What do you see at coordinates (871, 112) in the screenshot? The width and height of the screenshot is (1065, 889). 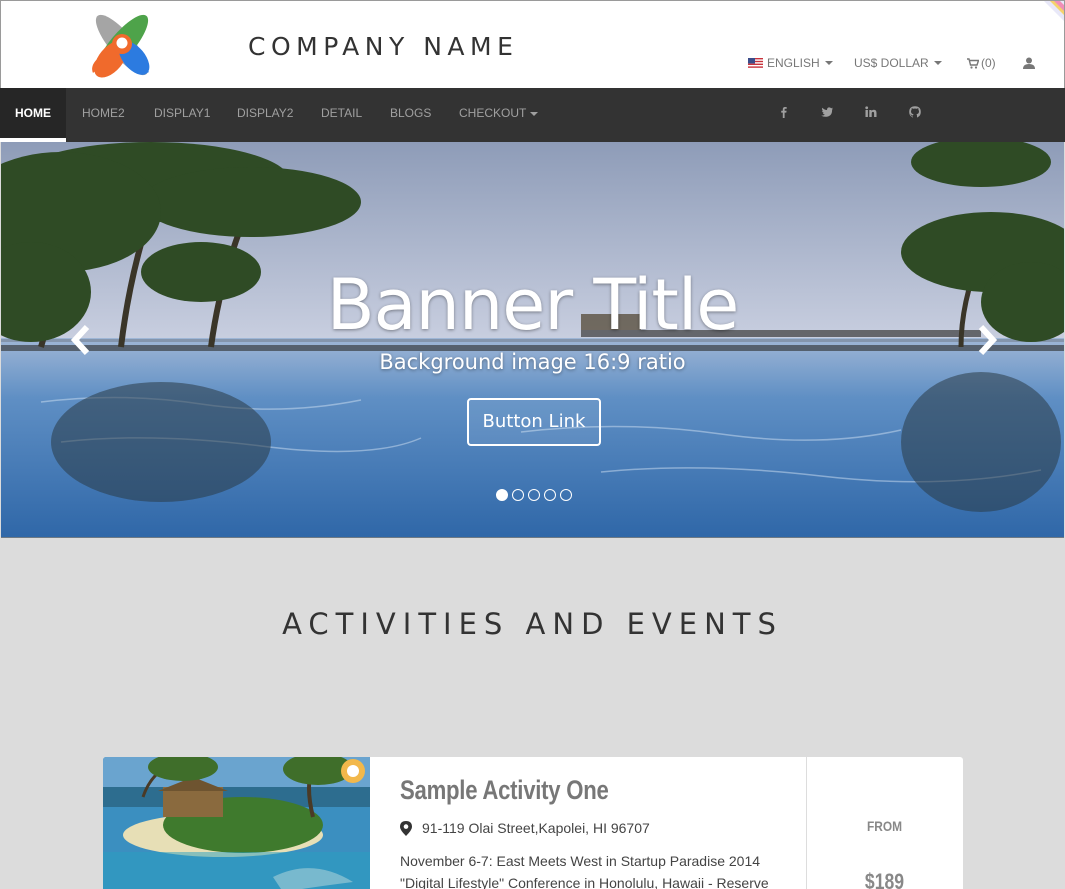 I see `linkedin-icon` at bounding box center [871, 112].